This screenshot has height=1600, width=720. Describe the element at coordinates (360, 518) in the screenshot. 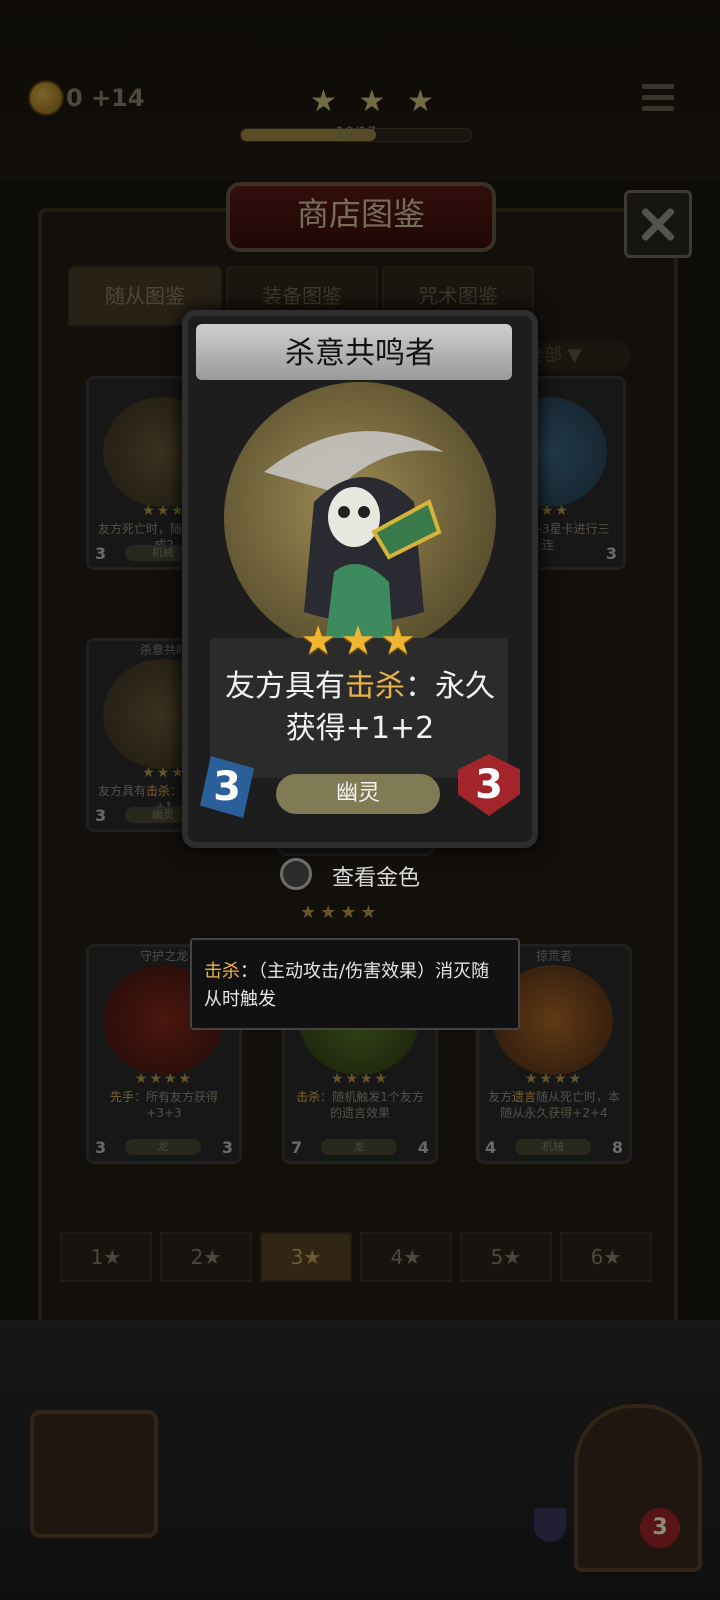

I see `card-portrait-reaper` at that location.